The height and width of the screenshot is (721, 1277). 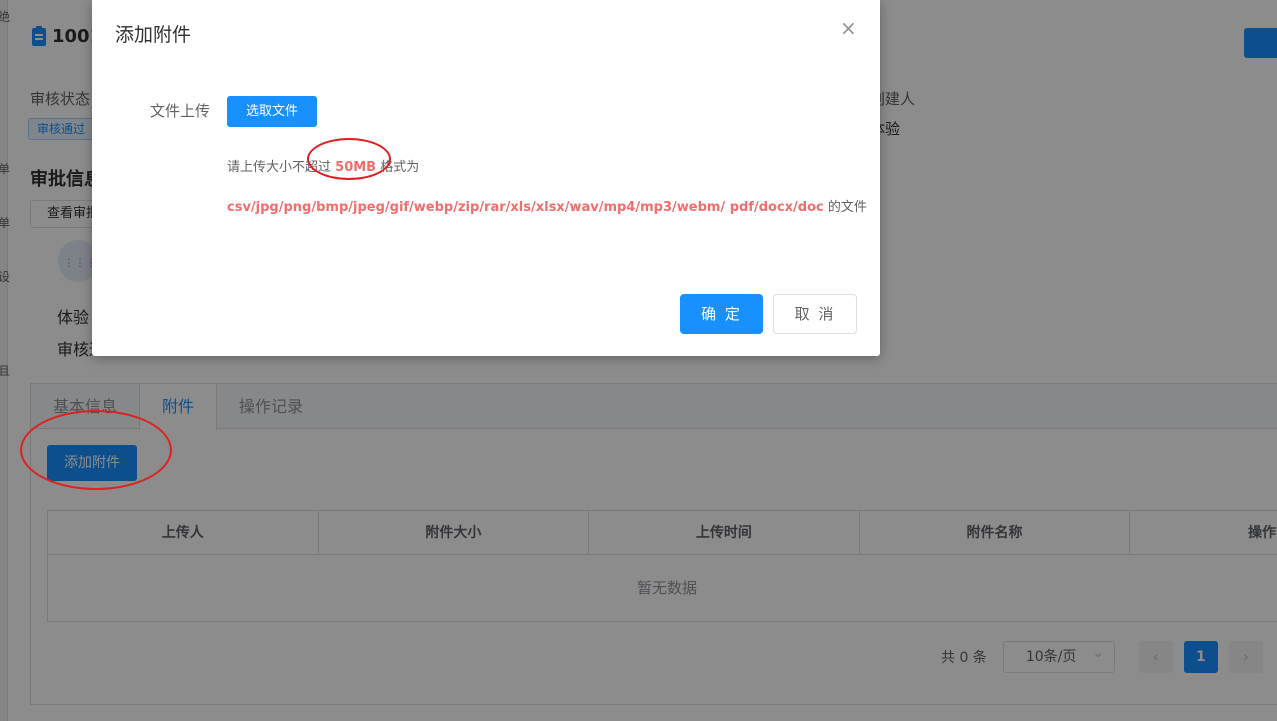 What do you see at coordinates (349, 159) in the screenshot?
I see `annotation-circle-size` at bounding box center [349, 159].